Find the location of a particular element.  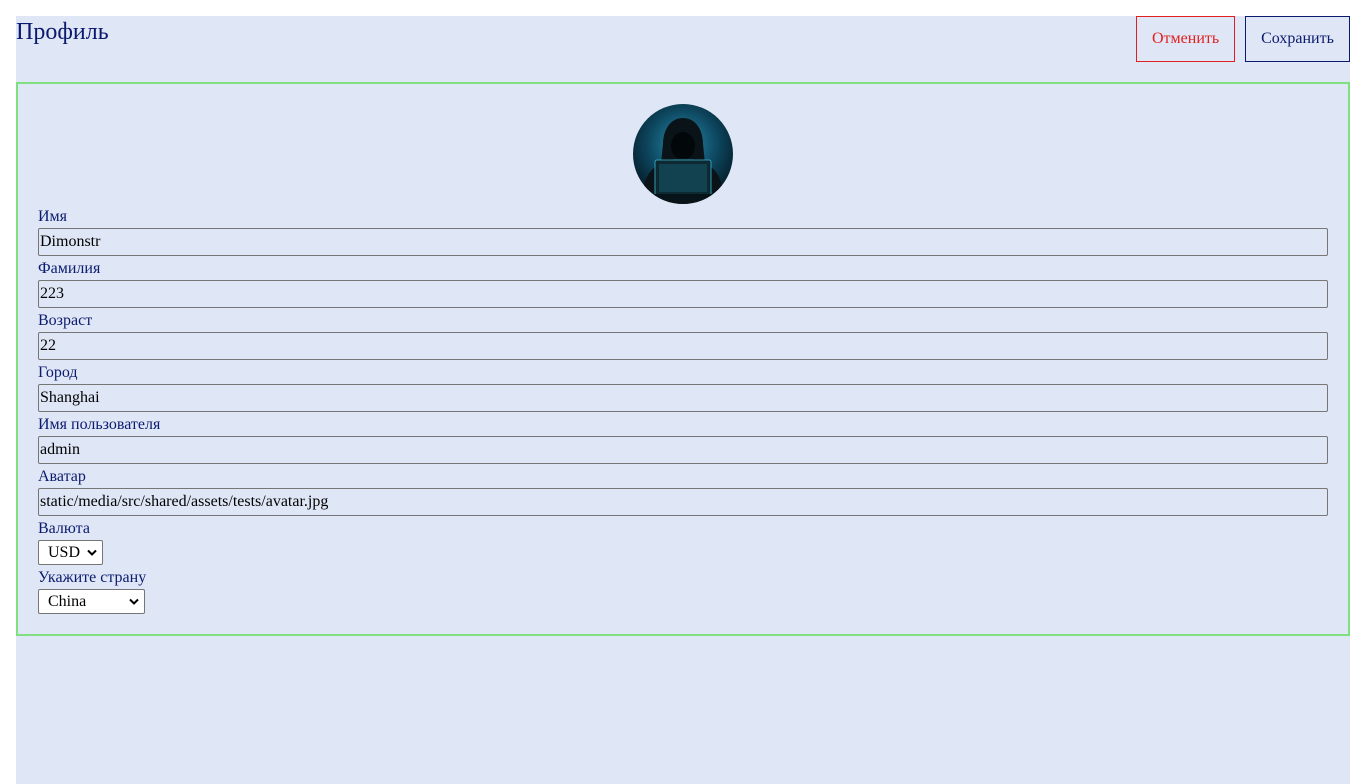

last-name-label: Фамилия is located at coordinates (69, 268).